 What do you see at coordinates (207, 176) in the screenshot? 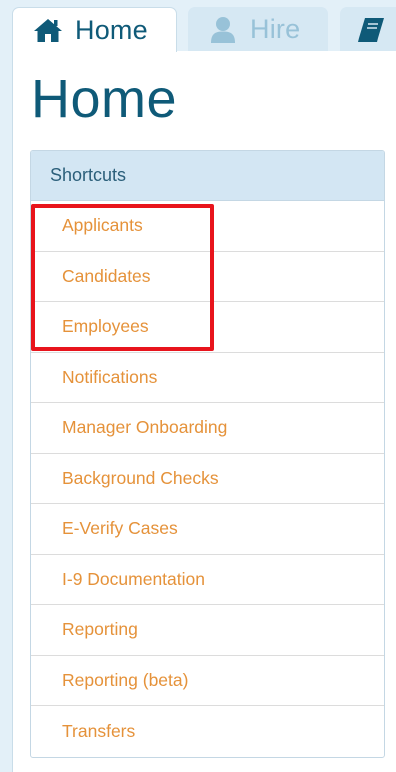
I see `shortcuts-header: Shortcuts` at bounding box center [207, 176].